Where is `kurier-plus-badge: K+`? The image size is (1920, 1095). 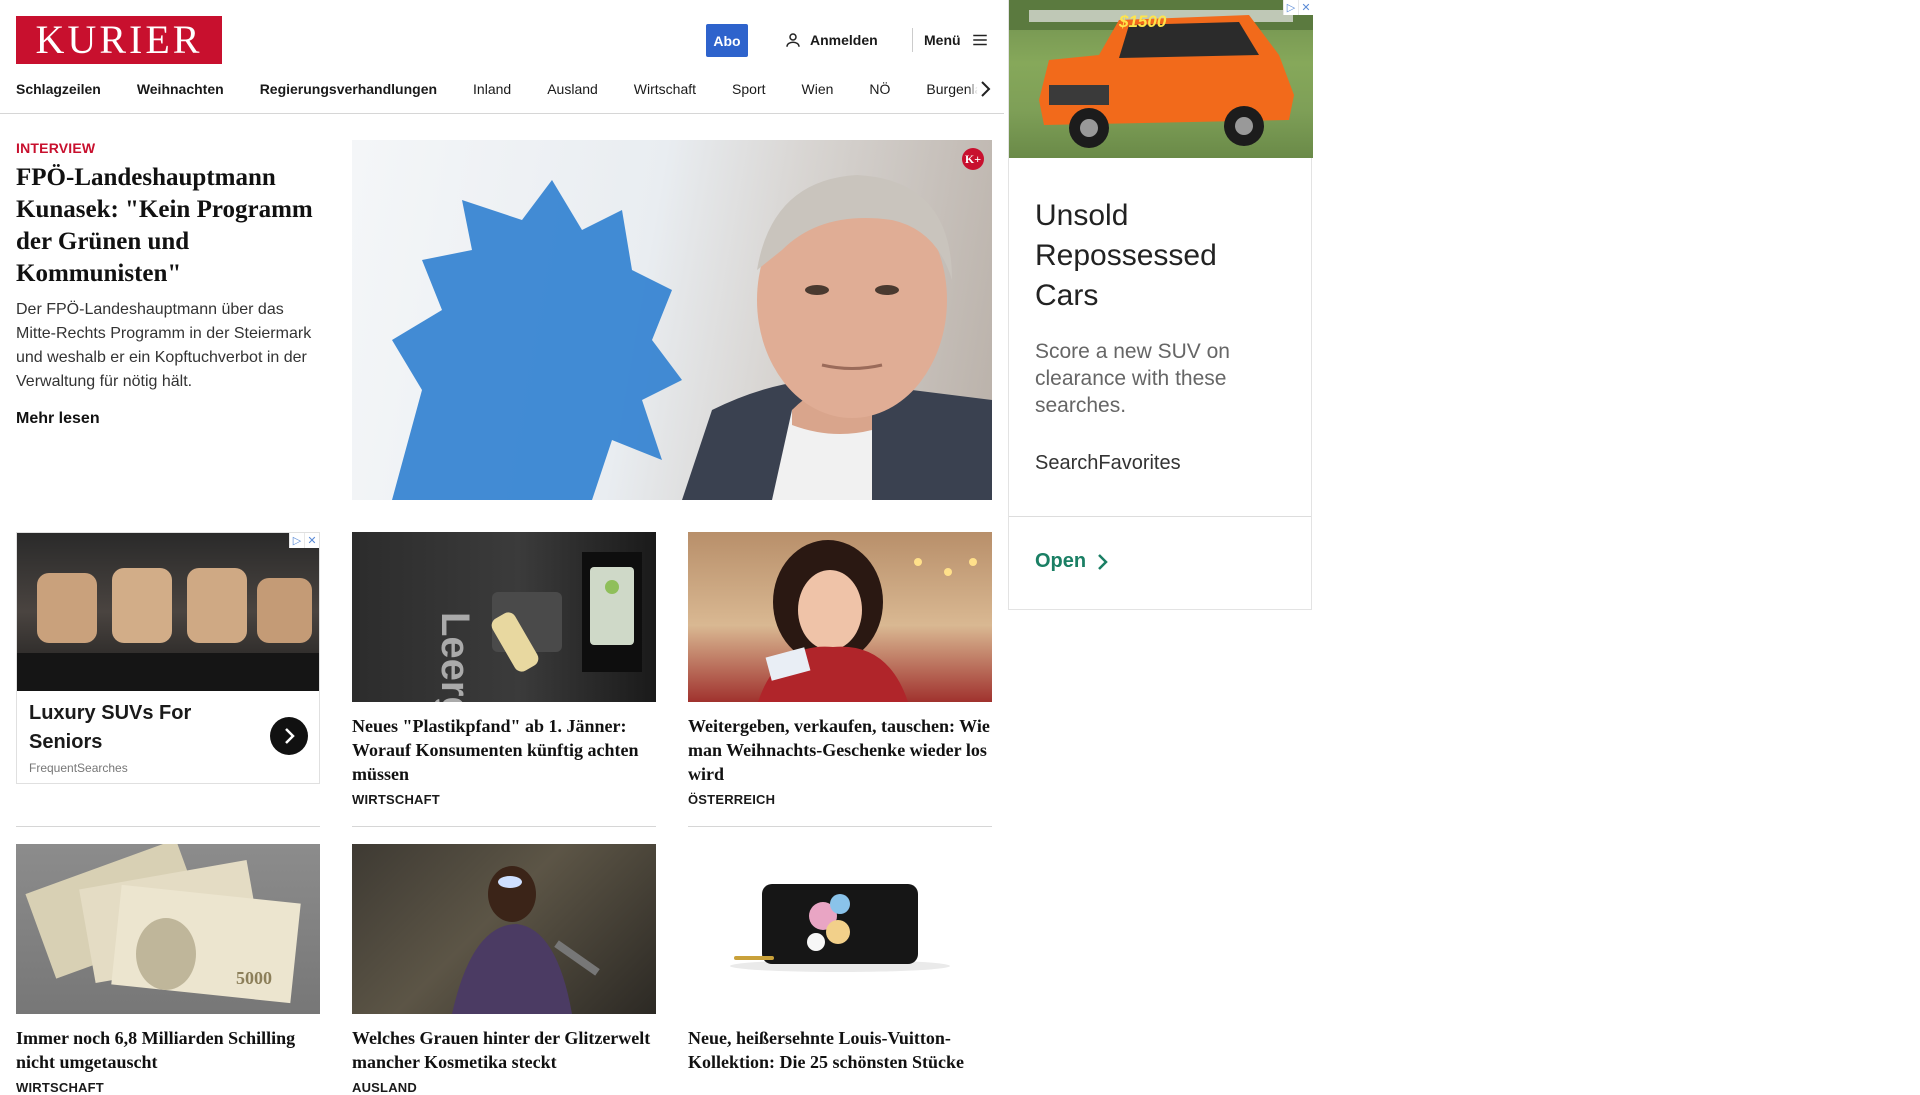 kurier-plus-badge: K+ is located at coordinates (973, 159).